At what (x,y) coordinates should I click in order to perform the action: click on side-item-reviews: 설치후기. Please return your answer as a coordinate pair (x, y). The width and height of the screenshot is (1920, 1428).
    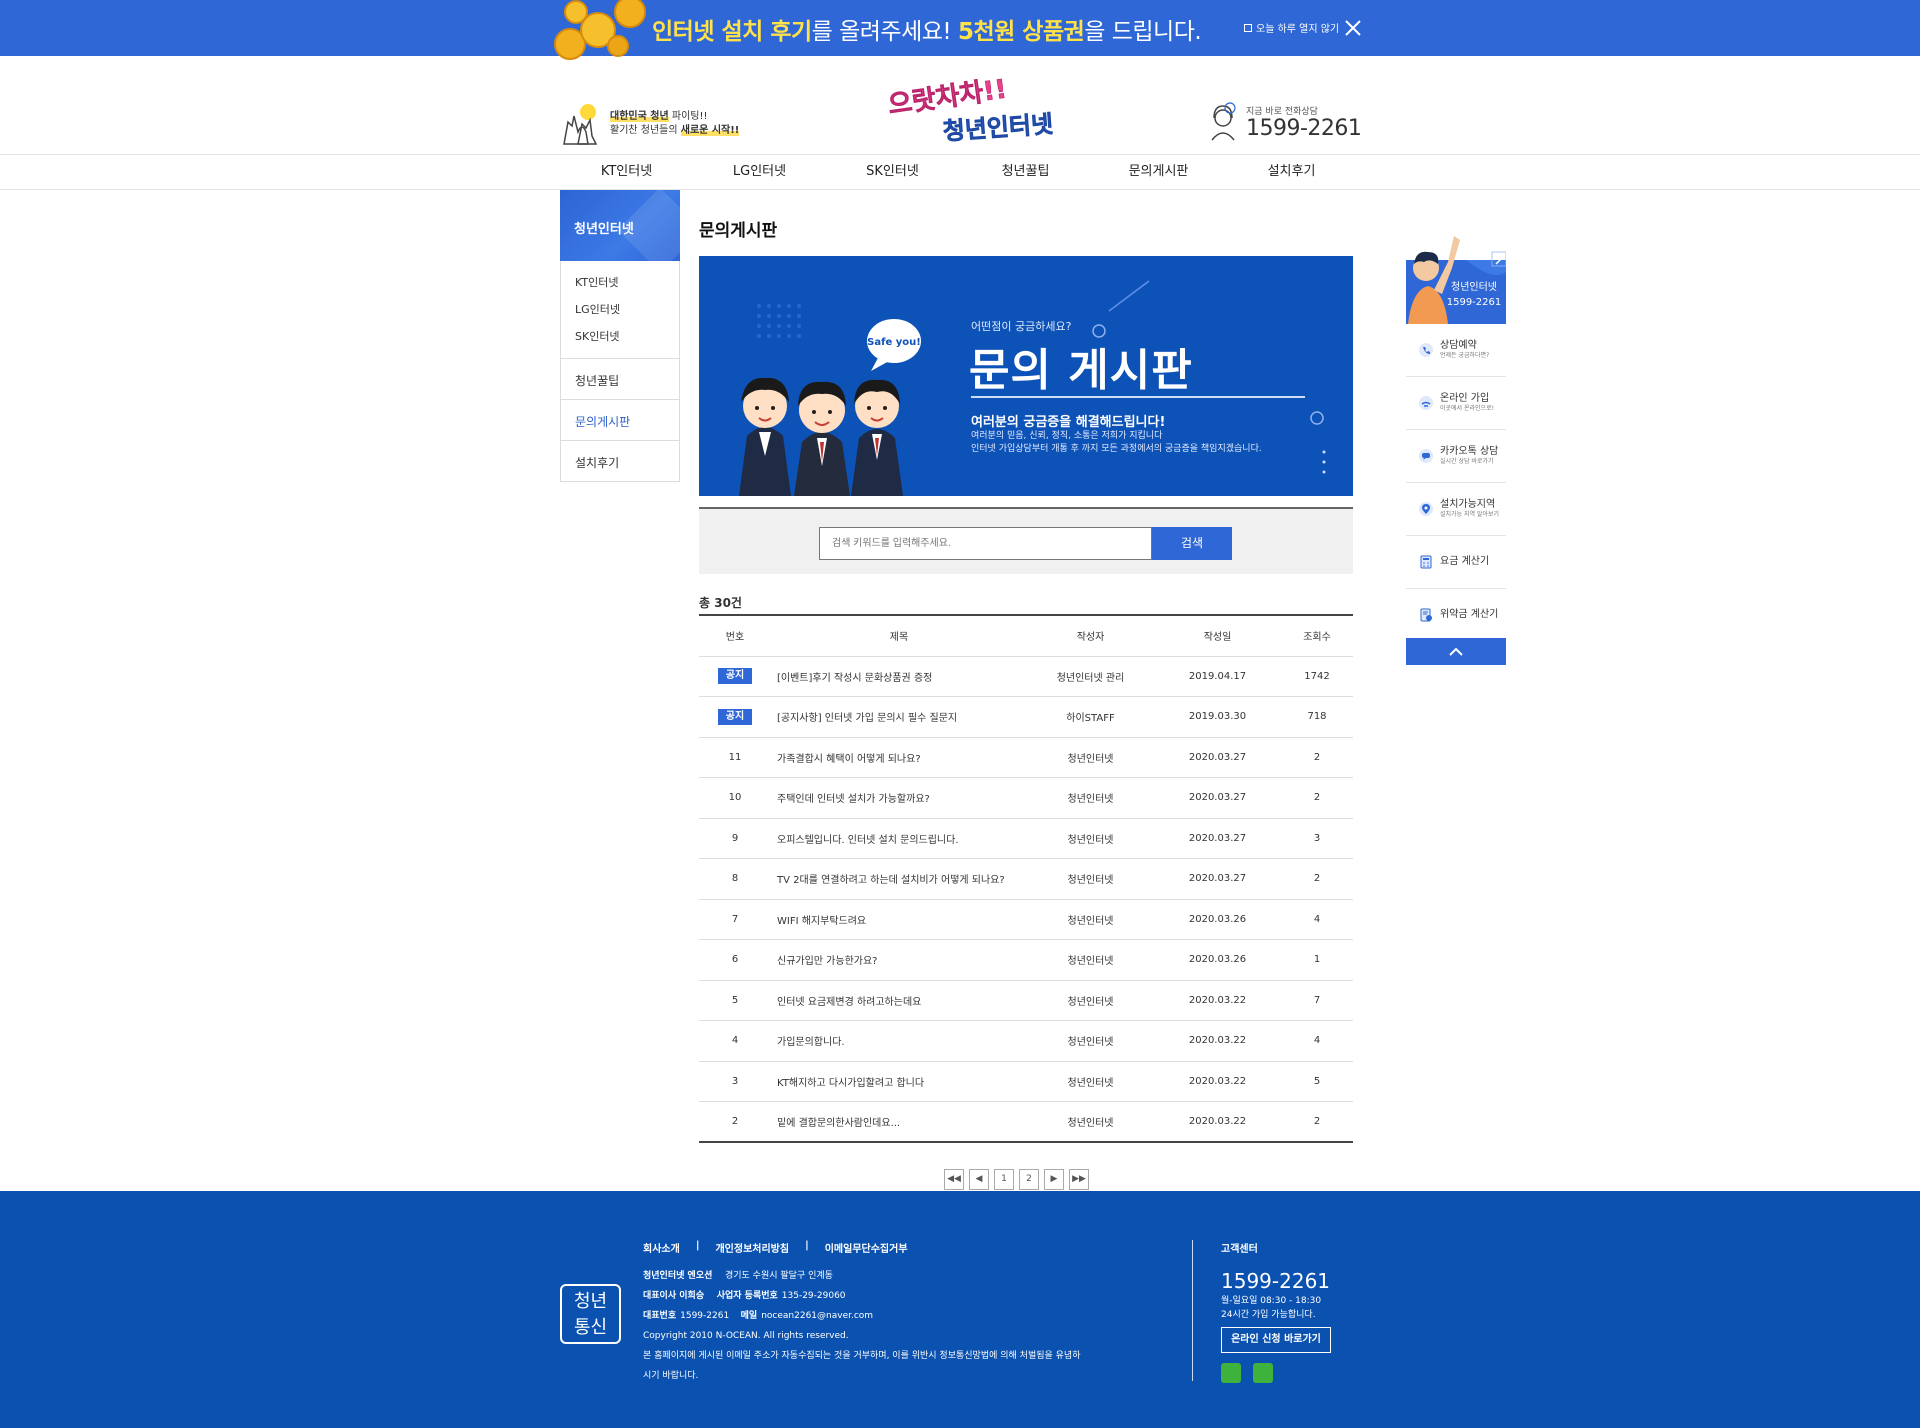
    Looking at the image, I should click on (620, 461).